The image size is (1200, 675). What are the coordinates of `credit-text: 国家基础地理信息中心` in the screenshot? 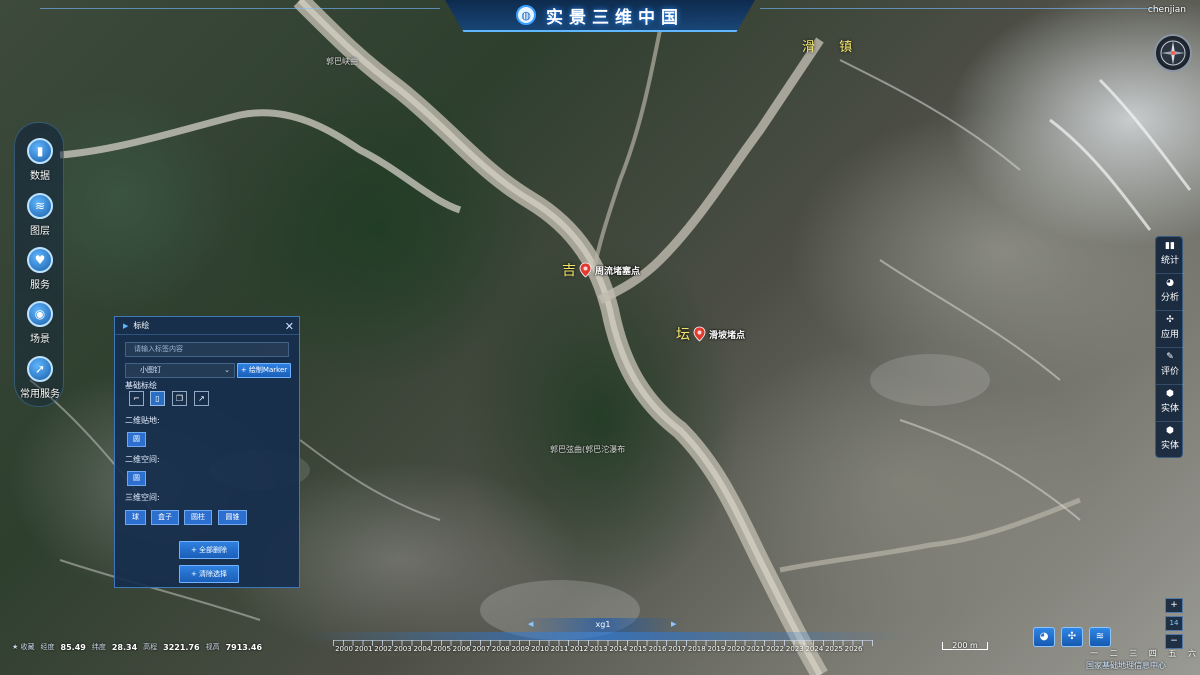 It's located at (1126, 665).